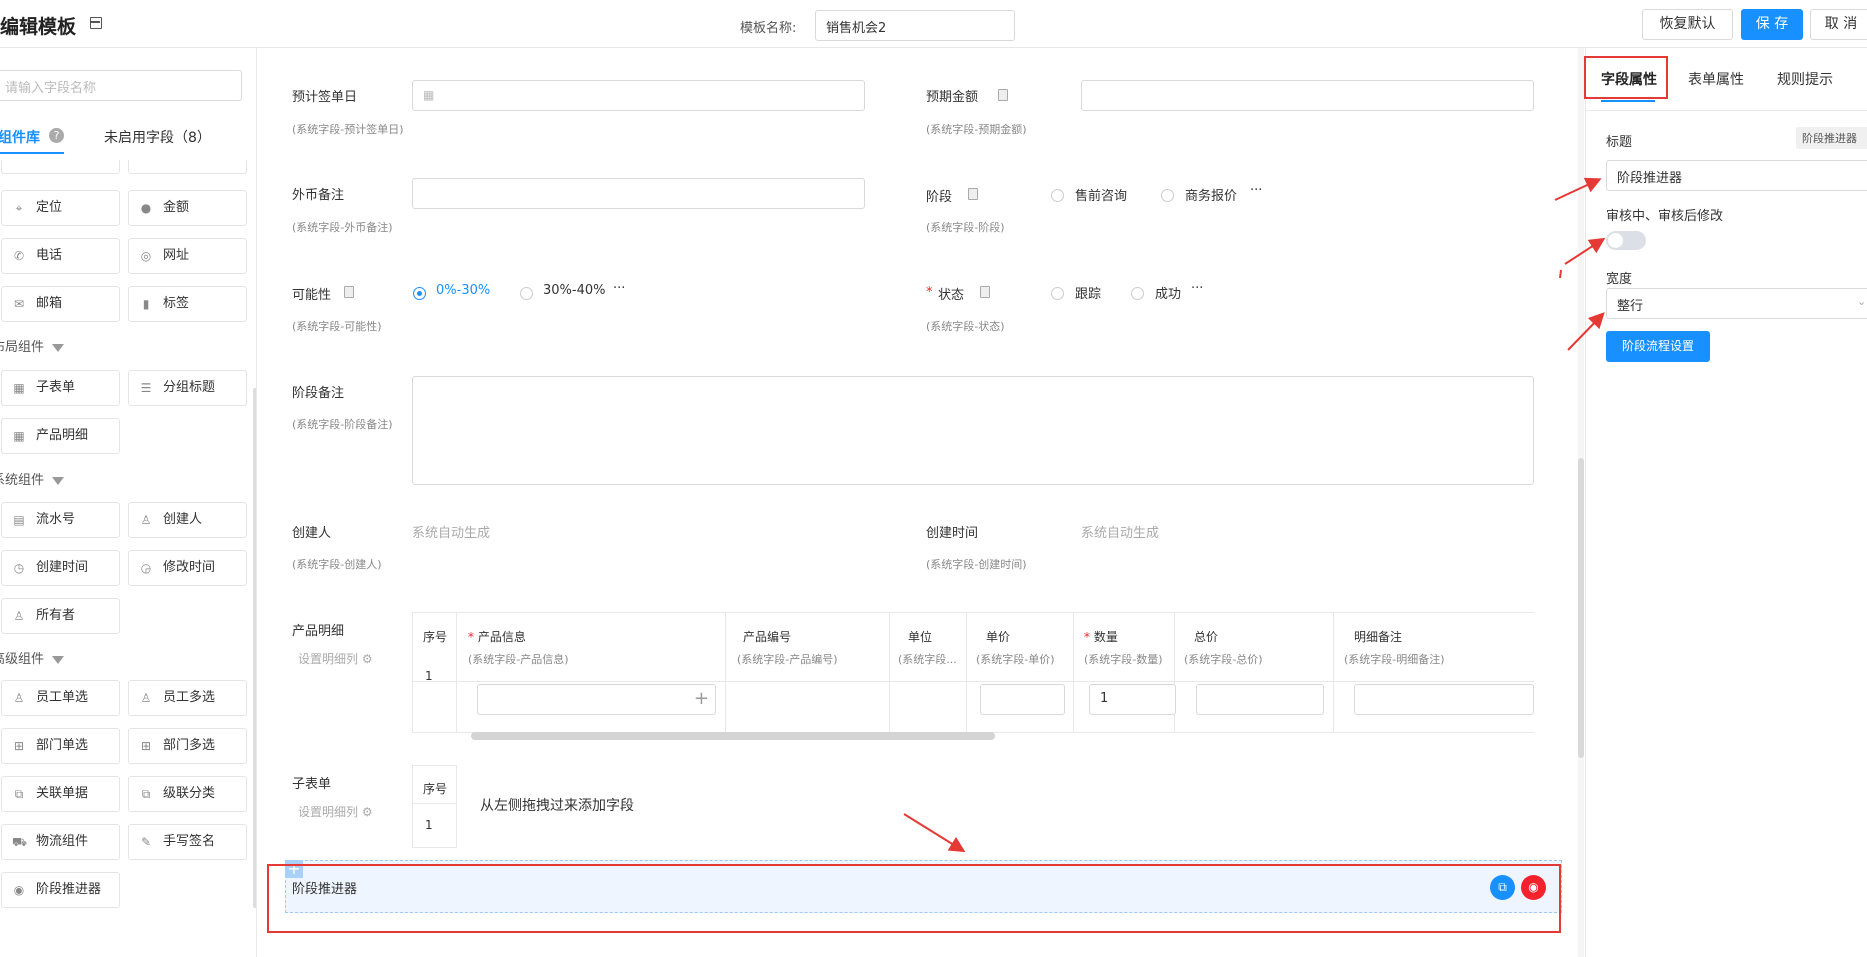  What do you see at coordinates (1307, 95) in the screenshot?
I see `amount-input` at bounding box center [1307, 95].